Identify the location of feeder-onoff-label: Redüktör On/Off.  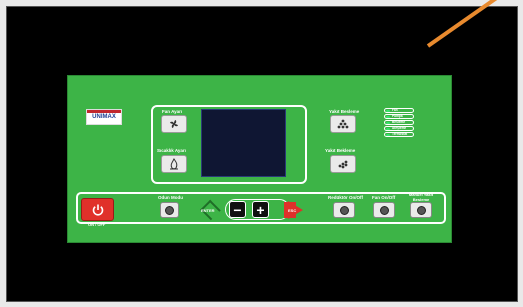
(345, 197).